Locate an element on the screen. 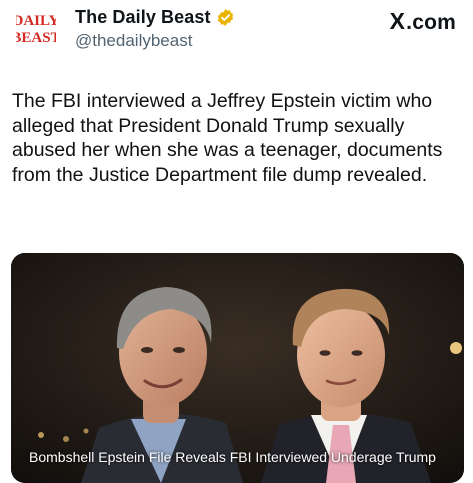 The height and width of the screenshot is (483, 473). daily-beast-logo-avatar: DAILY BEAST is located at coordinates (36, 28).